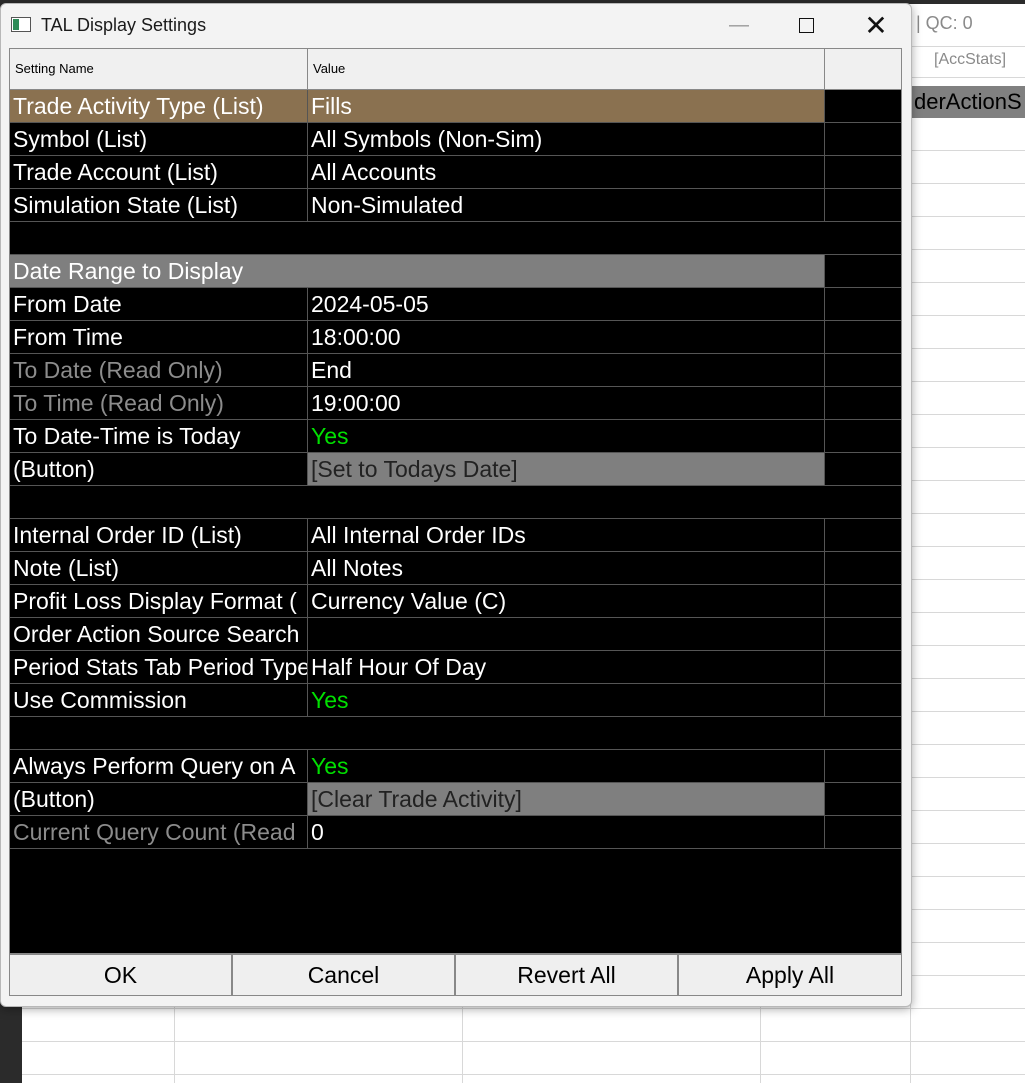 The image size is (1025, 1083). I want to click on setting-row-from-time: From Time 18:00:00, so click(455, 337).